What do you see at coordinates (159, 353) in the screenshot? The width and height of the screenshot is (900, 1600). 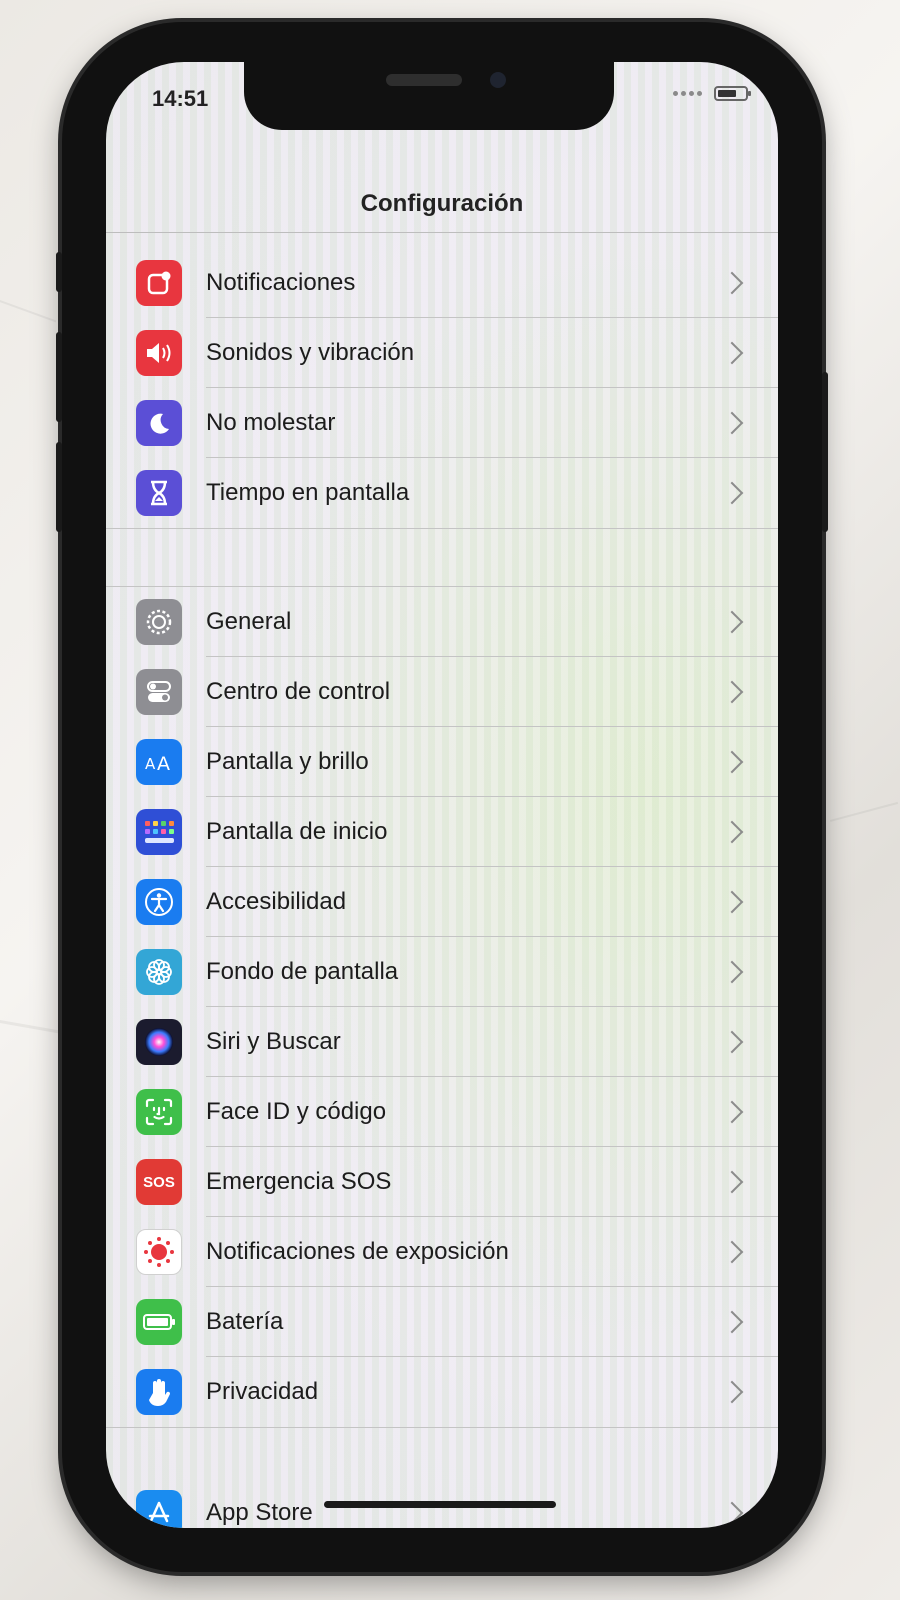 I see `speaker-icon` at bounding box center [159, 353].